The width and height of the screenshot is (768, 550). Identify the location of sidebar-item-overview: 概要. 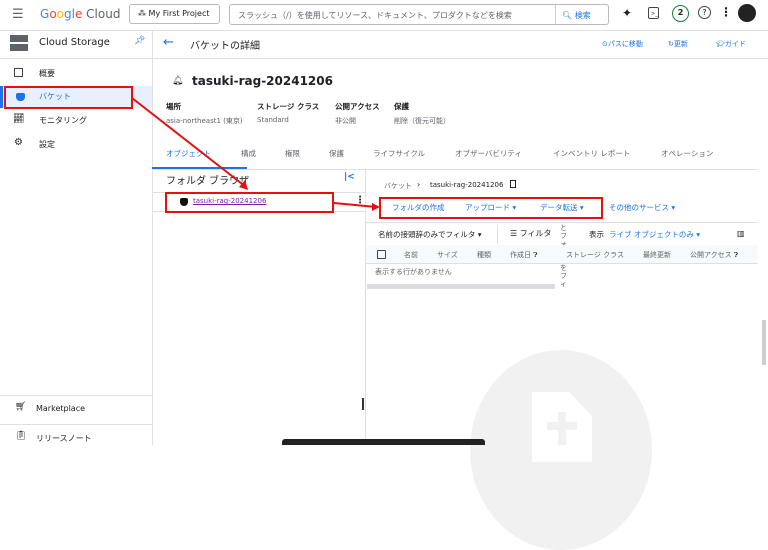
(76, 74).